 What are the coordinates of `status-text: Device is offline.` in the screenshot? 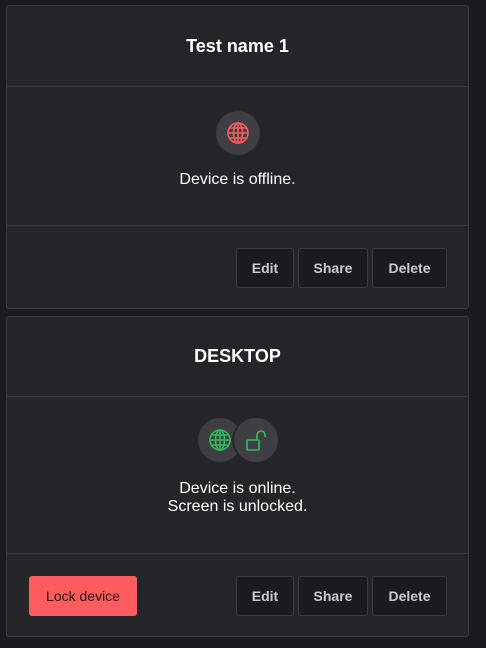 It's located at (237, 180).